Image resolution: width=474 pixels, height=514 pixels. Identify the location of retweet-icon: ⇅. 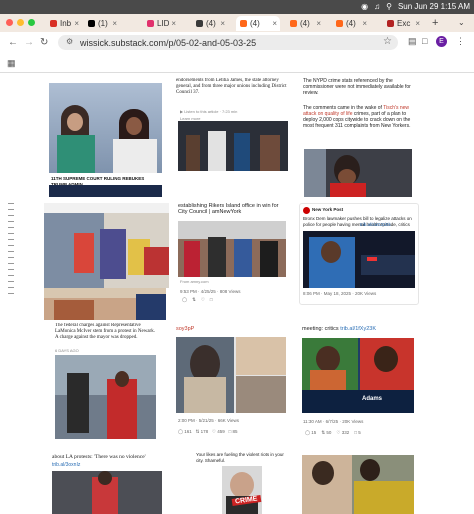
(194, 299).